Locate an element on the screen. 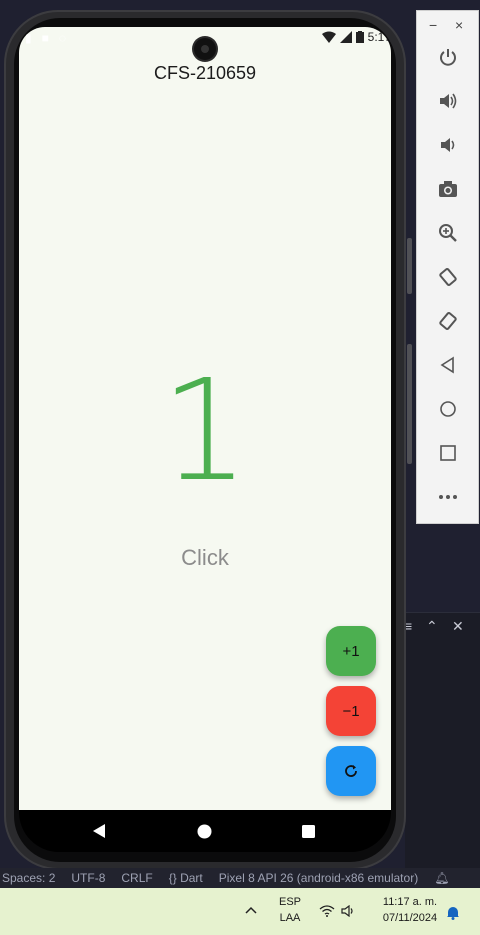  reset-button is located at coordinates (351, 771).